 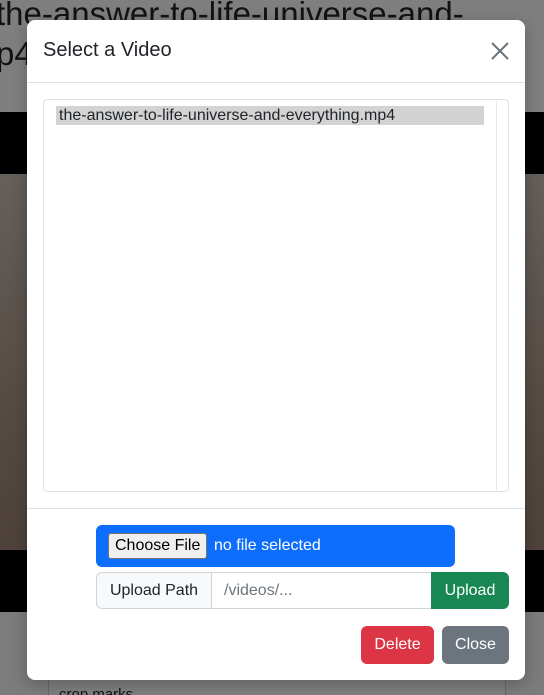 What do you see at coordinates (475, 645) in the screenshot?
I see `close-button: Close` at bounding box center [475, 645].